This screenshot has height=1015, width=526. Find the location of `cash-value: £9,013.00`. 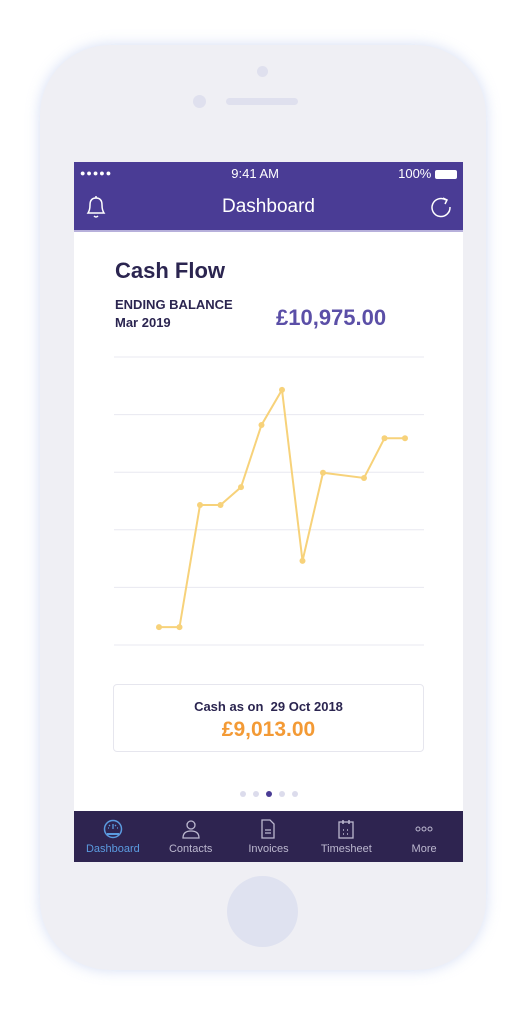

cash-value: £9,013.00 is located at coordinates (268, 729).